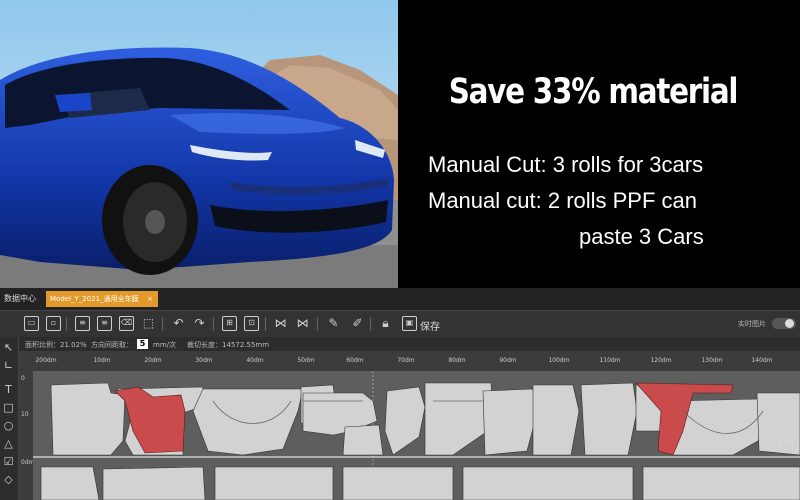 The width and height of the screenshot is (800, 500). What do you see at coordinates (8, 347) in the screenshot?
I see `select-arrow-icon: ↖` at bounding box center [8, 347].